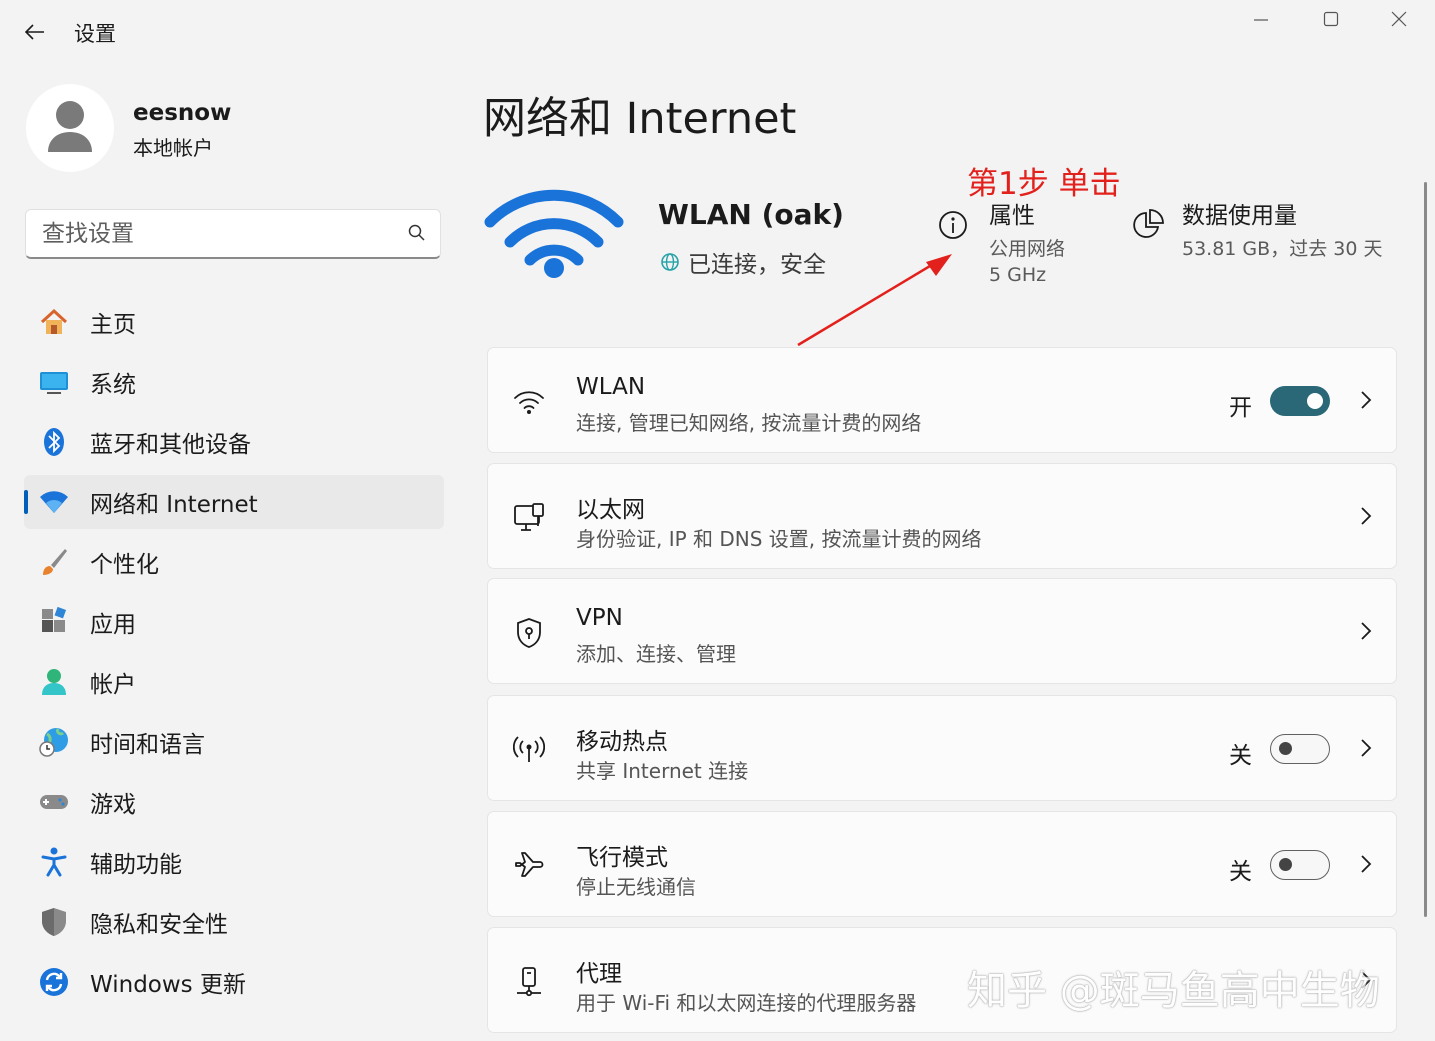 The width and height of the screenshot is (1435, 1041). I want to click on sidebar-item-personalization: 个性化, so click(234, 562).